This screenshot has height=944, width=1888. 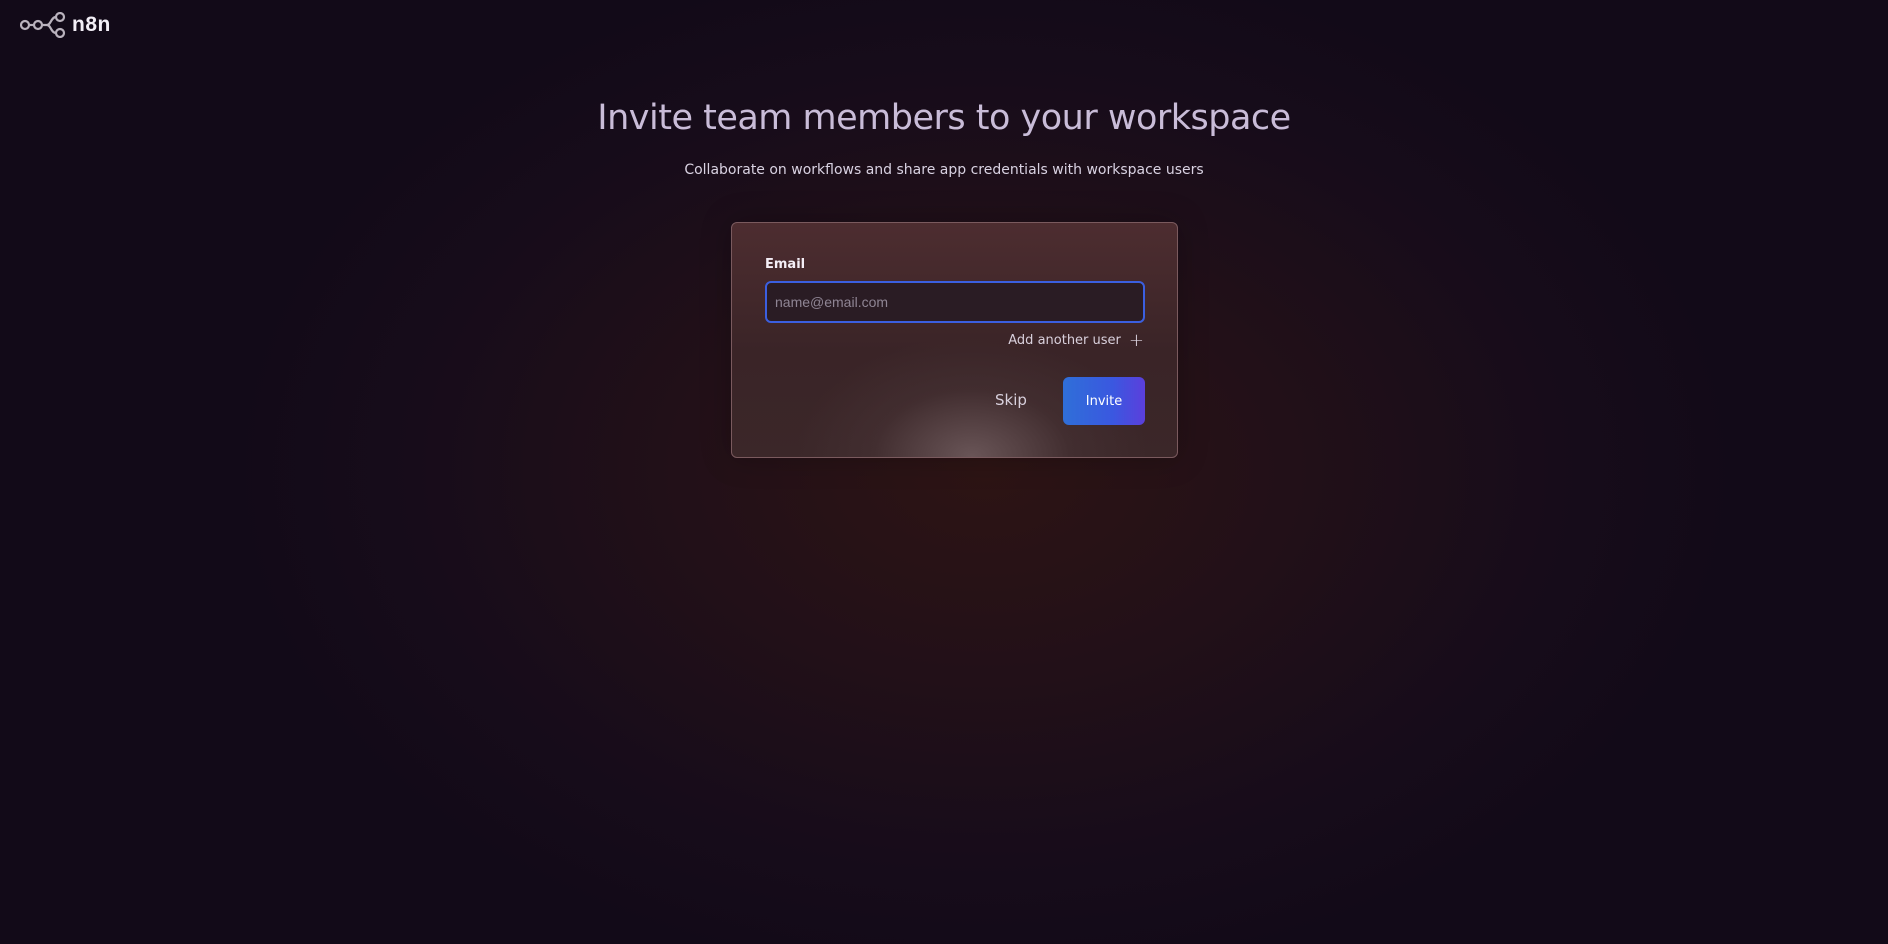 I want to click on app-logo: n8n, so click(x=65, y=25).